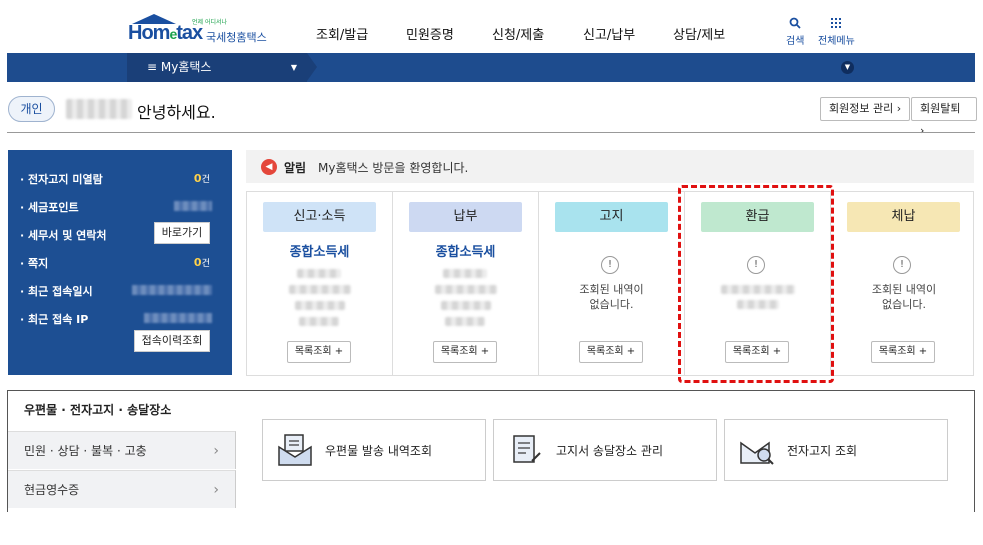 This screenshot has width=983, height=545. Describe the element at coordinates (293, 67) in the screenshot. I see `caret-down-icon: ▼` at that location.